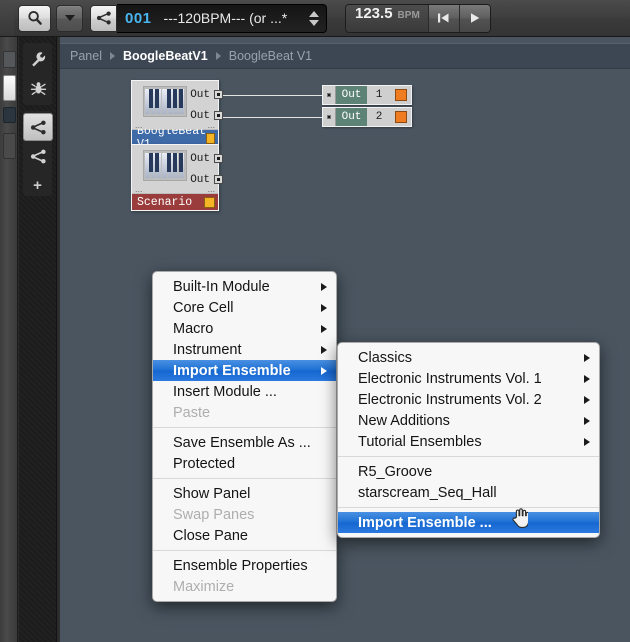 The width and height of the screenshot is (630, 642). What do you see at coordinates (9, 88) in the screenshot?
I see `edge-chip-2-active` at bounding box center [9, 88].